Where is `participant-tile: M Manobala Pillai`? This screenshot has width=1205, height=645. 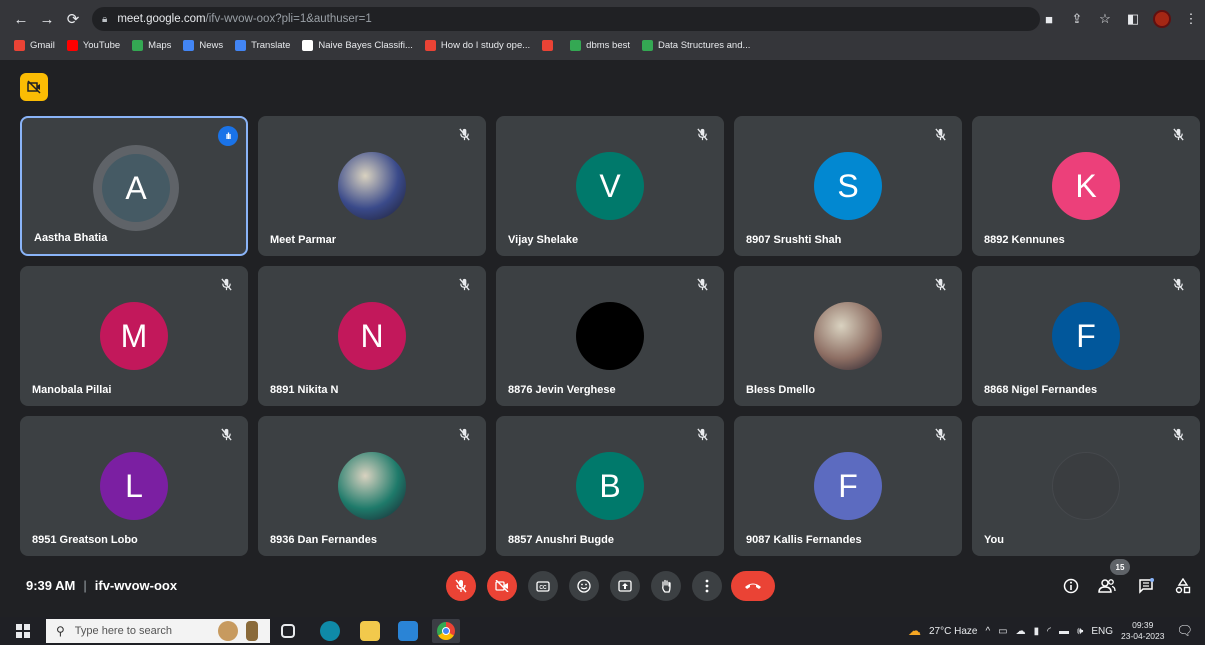 participant-tile: M Manobala Pillai is located at coordinates (134, 336).